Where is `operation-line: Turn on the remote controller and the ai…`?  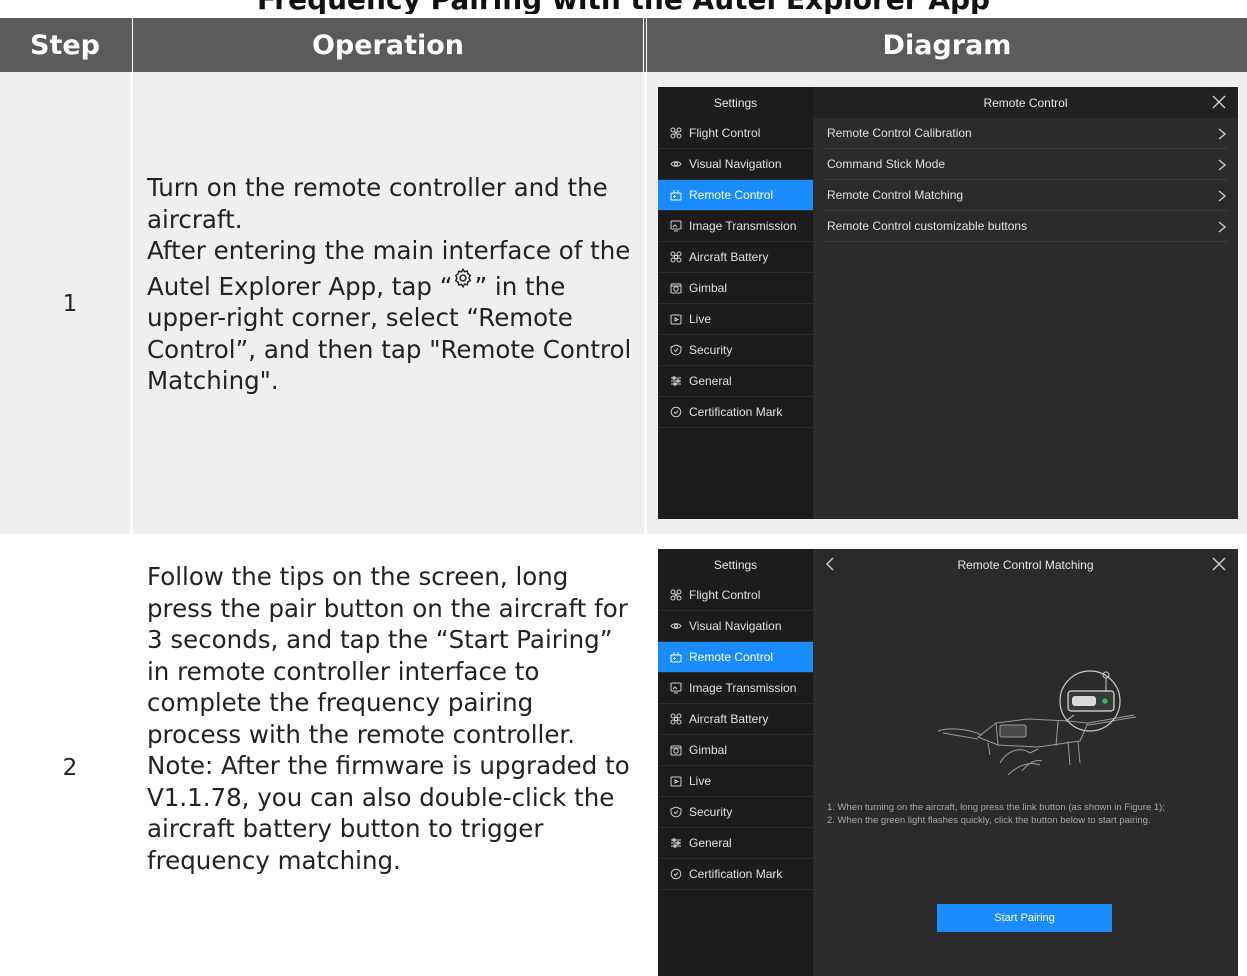 operation-line: Turn on the remote controller and the ai… is located at coordinates (377, 203).